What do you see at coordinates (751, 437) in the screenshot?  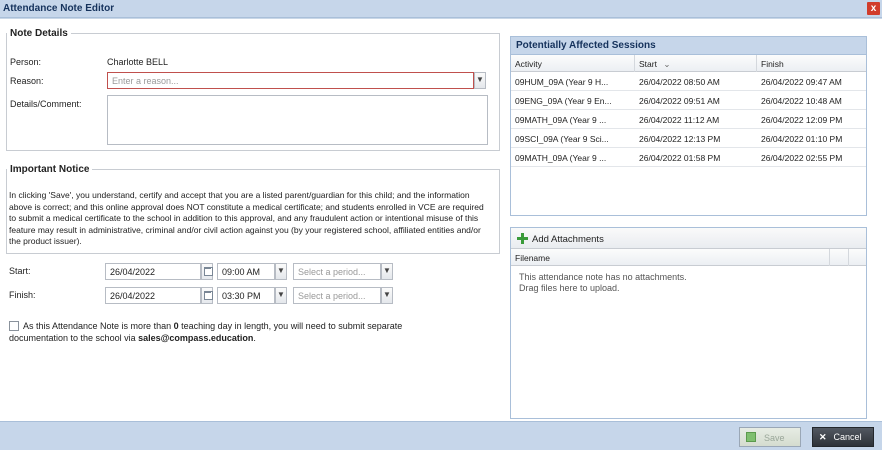 I see `save-icon` at bounding box center [751, 437].